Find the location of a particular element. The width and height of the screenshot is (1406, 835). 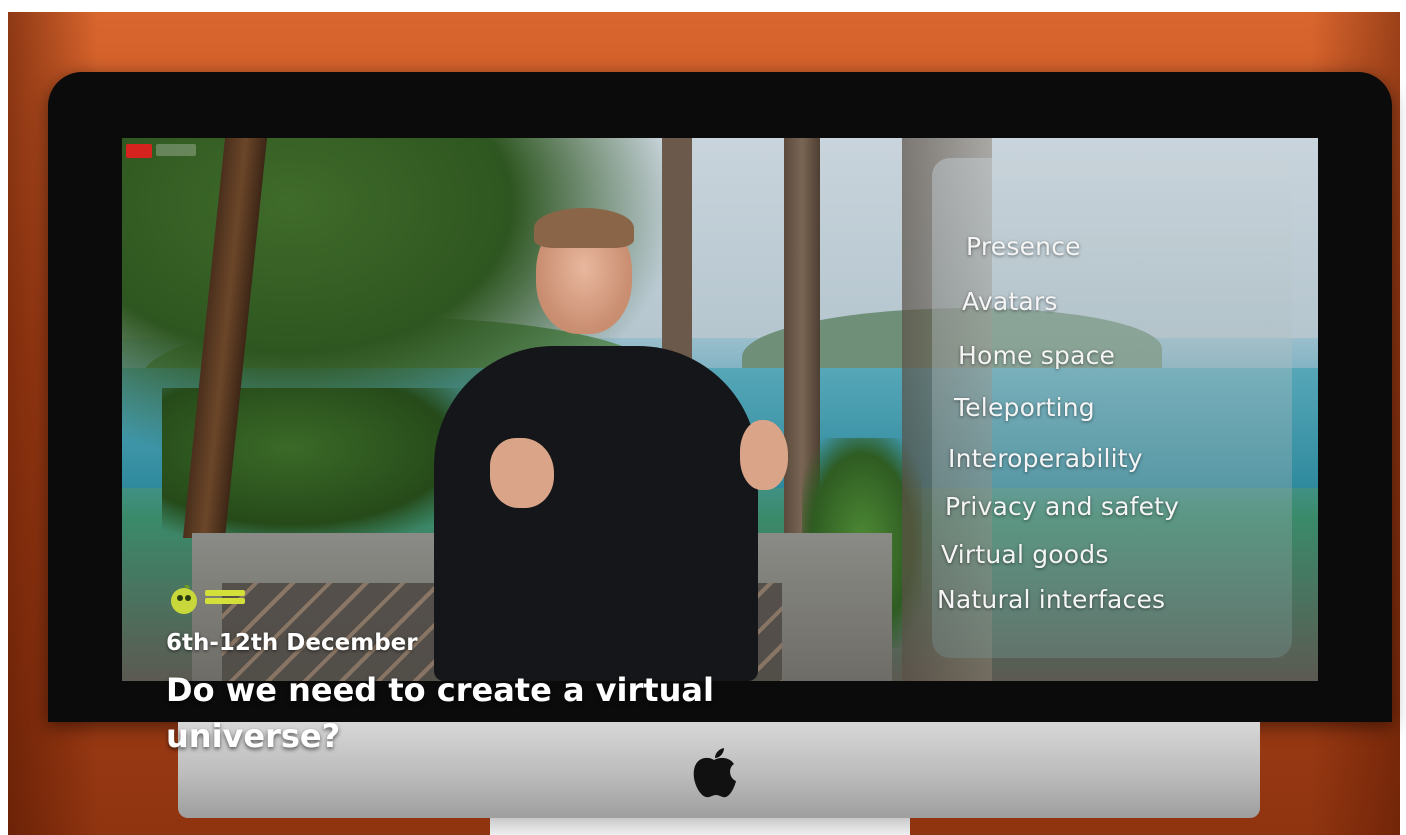

monitor-stand is located at coordinates (700, 826).